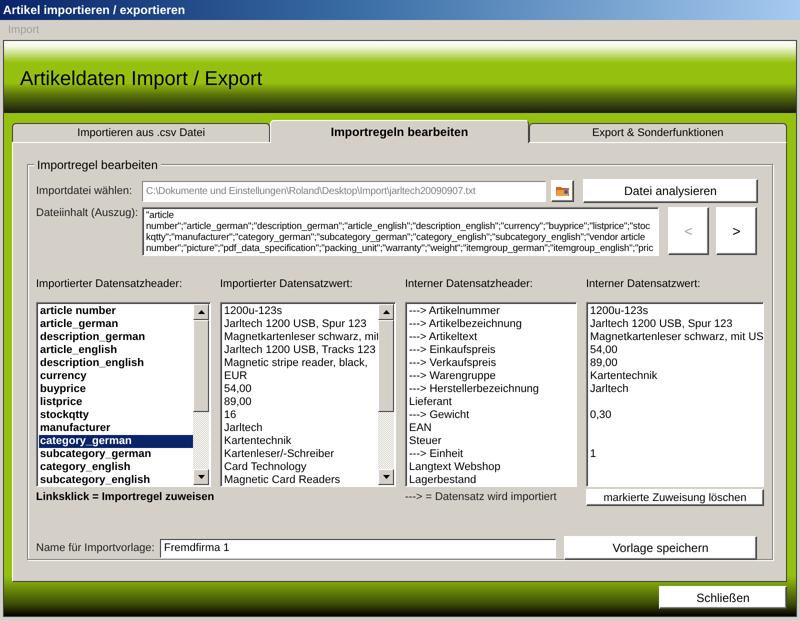 The height and width of the screenshot is (621, 800). What do you see at coordinates (116, 376) in the screenshot?
I see `list-item: currency` at bounding box center [116, 376].